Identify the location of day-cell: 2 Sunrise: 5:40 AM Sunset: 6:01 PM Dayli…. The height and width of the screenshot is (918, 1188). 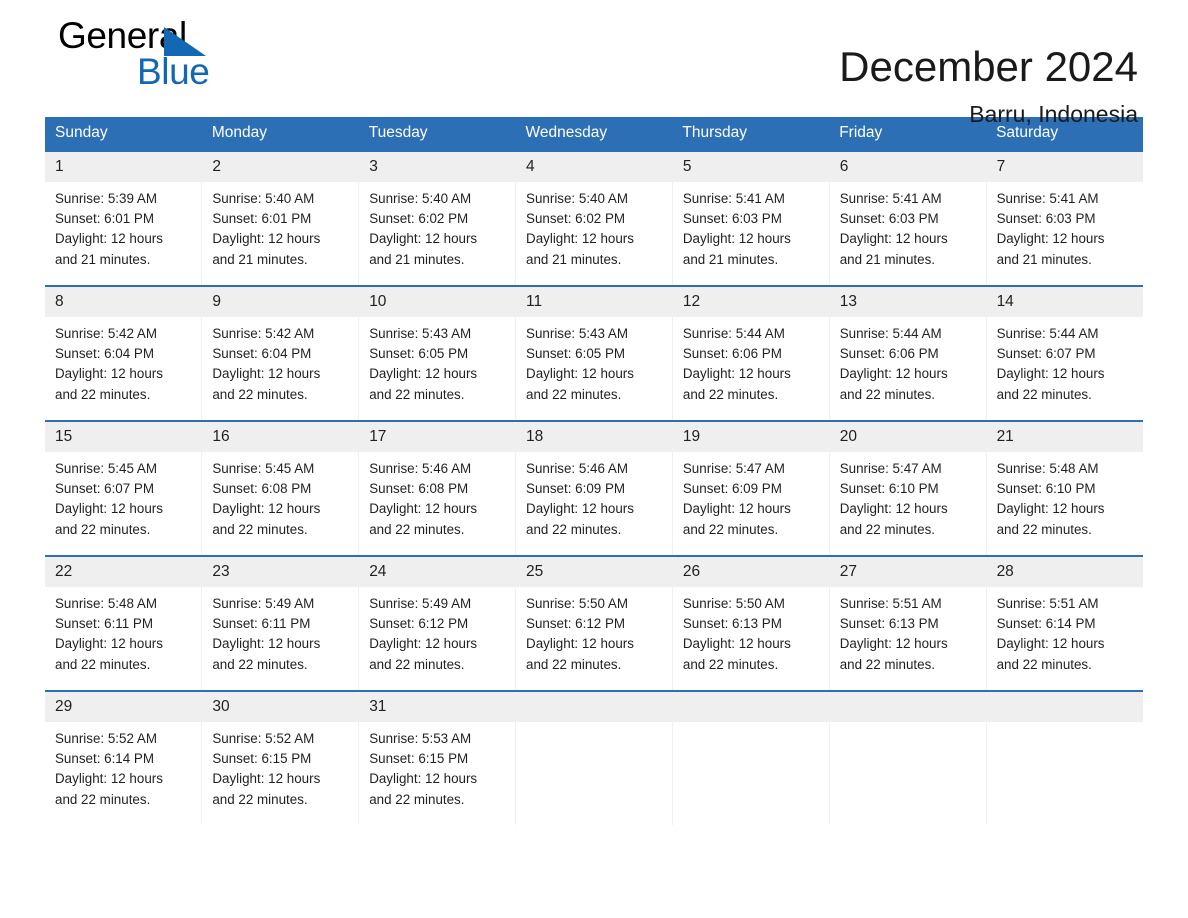
(280, 218).